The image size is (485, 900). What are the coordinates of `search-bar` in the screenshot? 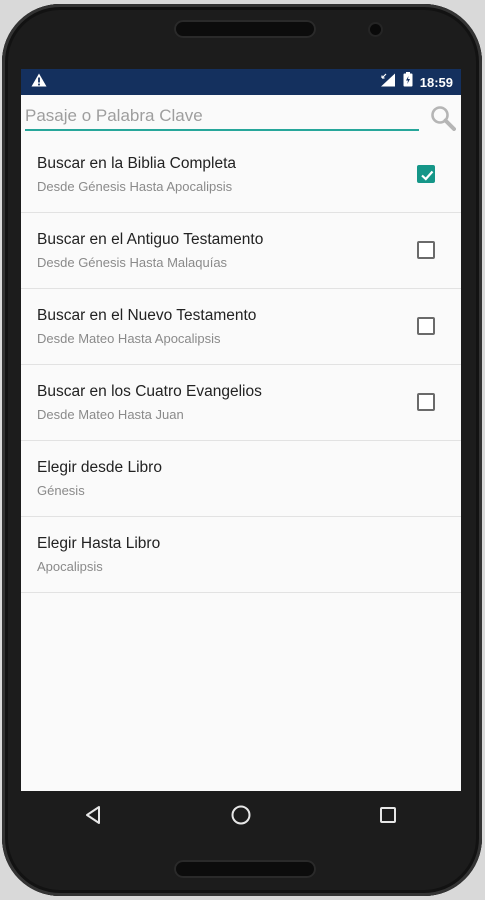 It's located at (241, 116).